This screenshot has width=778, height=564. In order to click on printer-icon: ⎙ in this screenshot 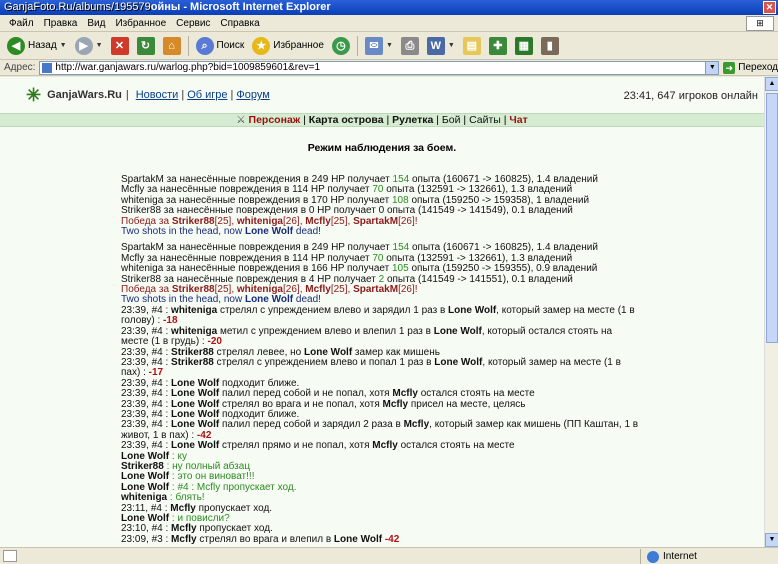, I will do `click(409, 45)`.